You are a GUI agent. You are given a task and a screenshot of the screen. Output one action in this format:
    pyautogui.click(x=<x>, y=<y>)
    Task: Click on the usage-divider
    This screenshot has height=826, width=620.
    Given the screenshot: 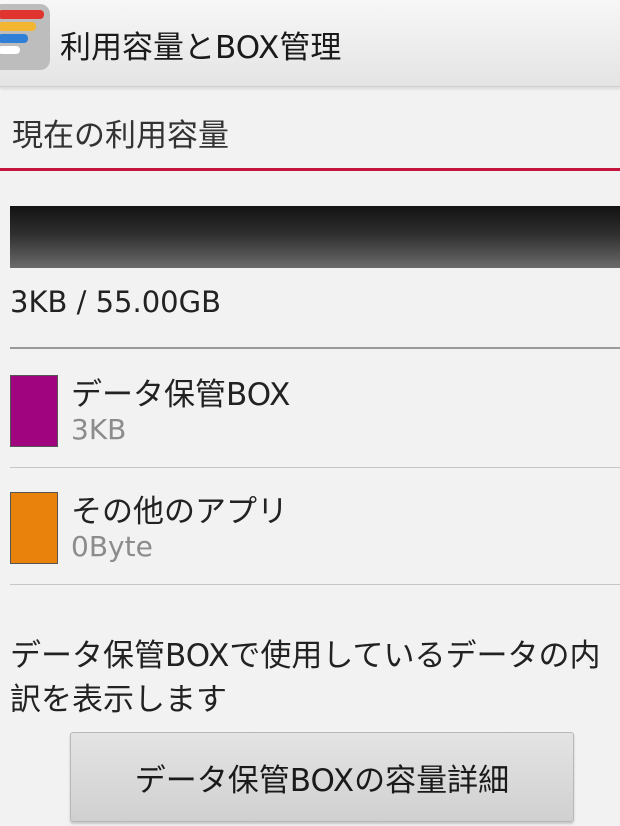 What is the action you would take?
    pyautogui.click(x=315, y=348)
    